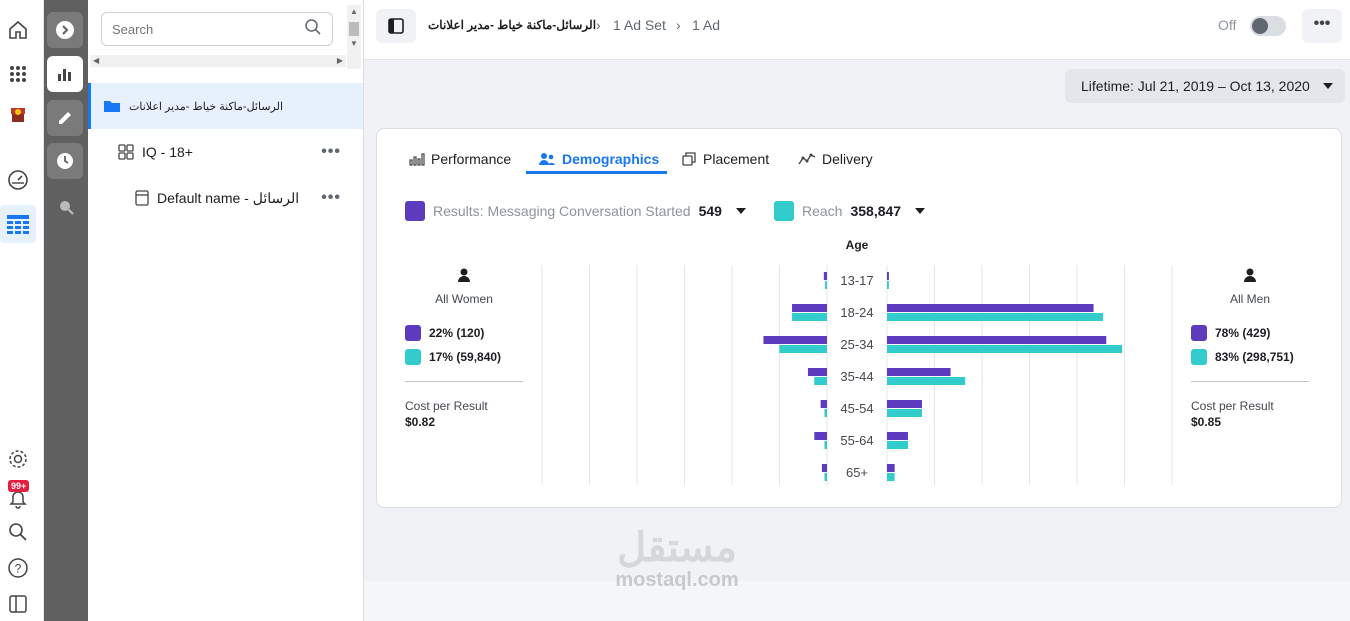 The height and width of the screenshot is (621, 1350). What do you see at coordinates (225, 106) in the screenshot?
I see `tree-item-campaign: الرسائل-ماكنة خياط -مدير اعلانات` at bounding box center [225, 106].